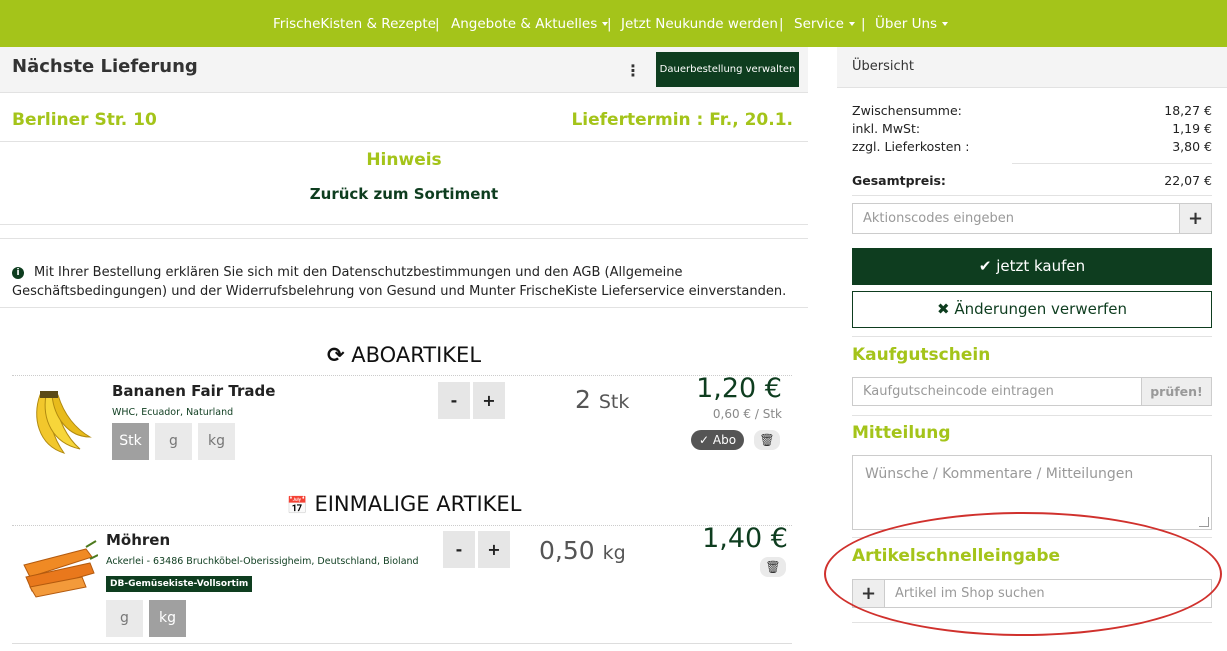  Describe the element at coordinates (682, 120) in the screenshot. I see `delivery-date: Liefertermin : Fr., 20.1.` at that location.